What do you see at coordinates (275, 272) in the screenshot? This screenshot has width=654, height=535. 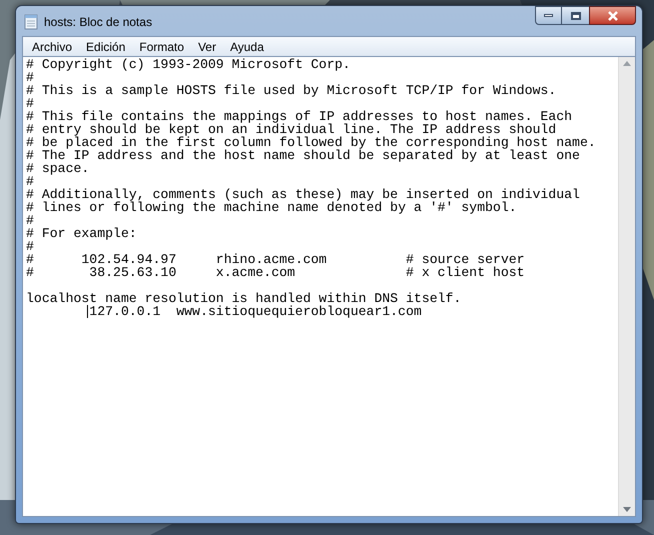 I see `text-line: # 38.25.63.10 x.acme.com # x client host` at bounding box center [275, 272].